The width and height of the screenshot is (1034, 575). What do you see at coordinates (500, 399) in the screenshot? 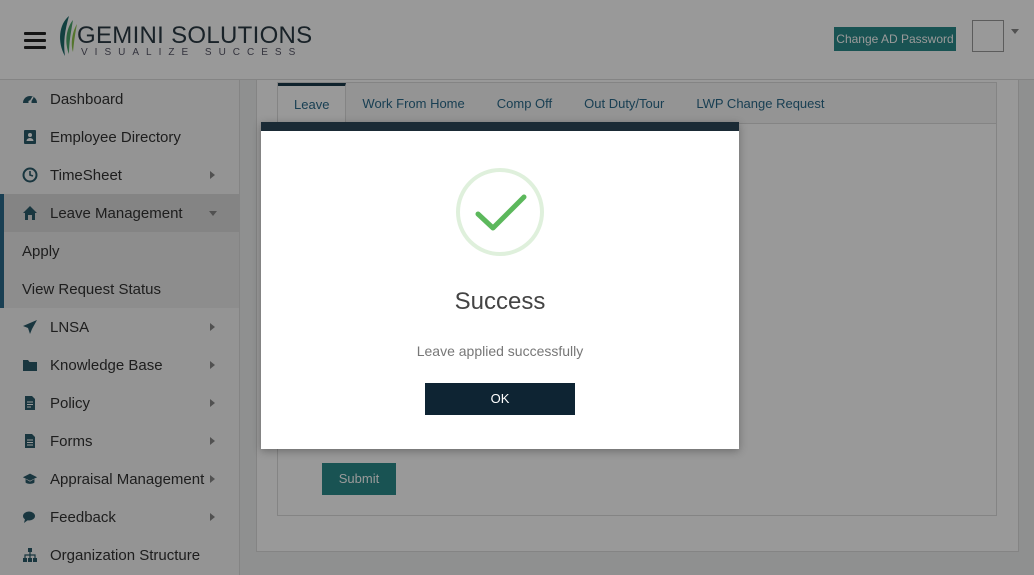
I see `ok-button: OK` at bounding box center [500, 399].